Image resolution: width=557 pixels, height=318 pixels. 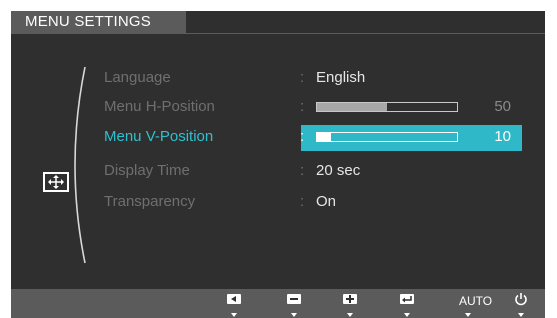 What do you see at coordinates (326, 201) in the screenshot?
I see `menu-item-value: On` at bounding box center [326, 201].